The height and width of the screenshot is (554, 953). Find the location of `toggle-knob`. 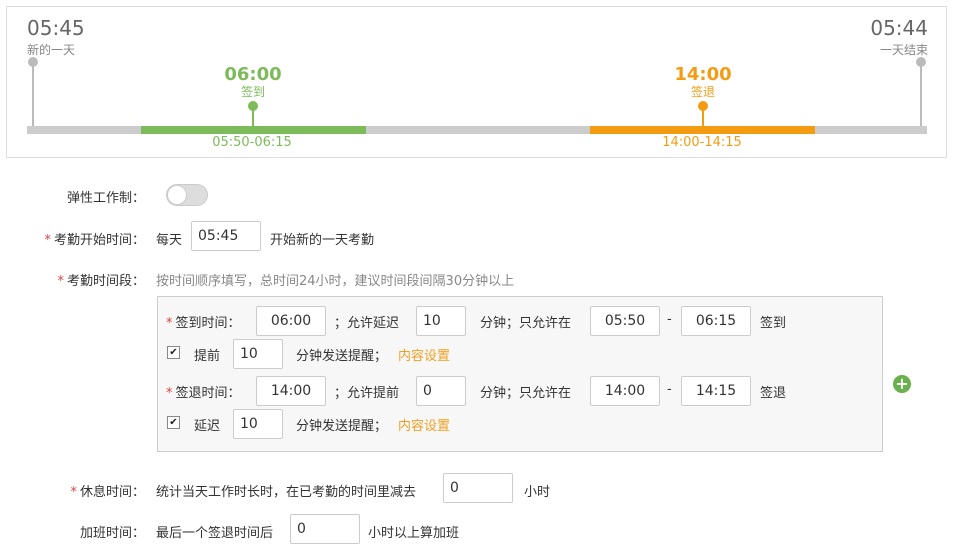

toggle-knob is located at coordinates (177, 195).